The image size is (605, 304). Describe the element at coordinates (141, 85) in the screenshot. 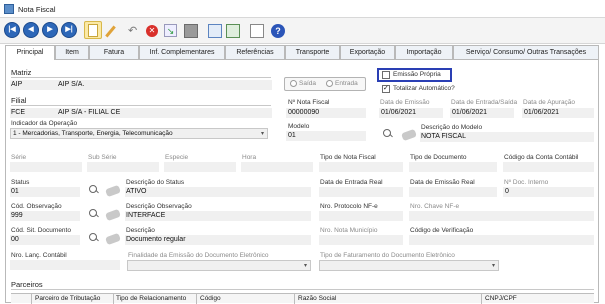

I see `matriz-field-bg` at that location.